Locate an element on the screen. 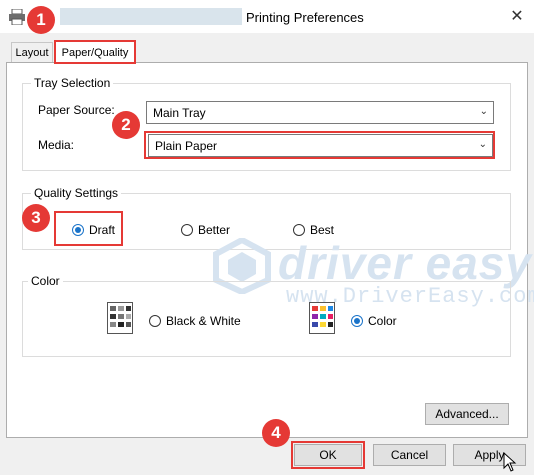  radio-color-label: Color is located at coordinates (382, 321).